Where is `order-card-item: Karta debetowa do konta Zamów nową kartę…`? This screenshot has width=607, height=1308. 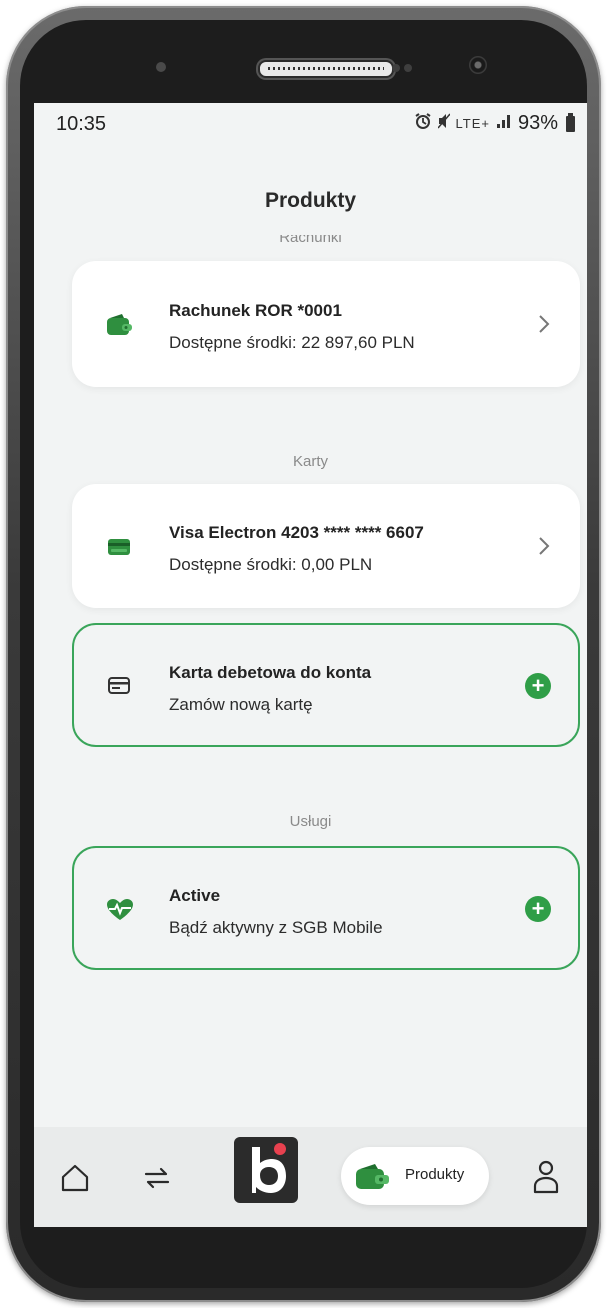 order-card-item: Karta debetowa do konta Zamów nową kartę… is located at coordinates (326, 685).